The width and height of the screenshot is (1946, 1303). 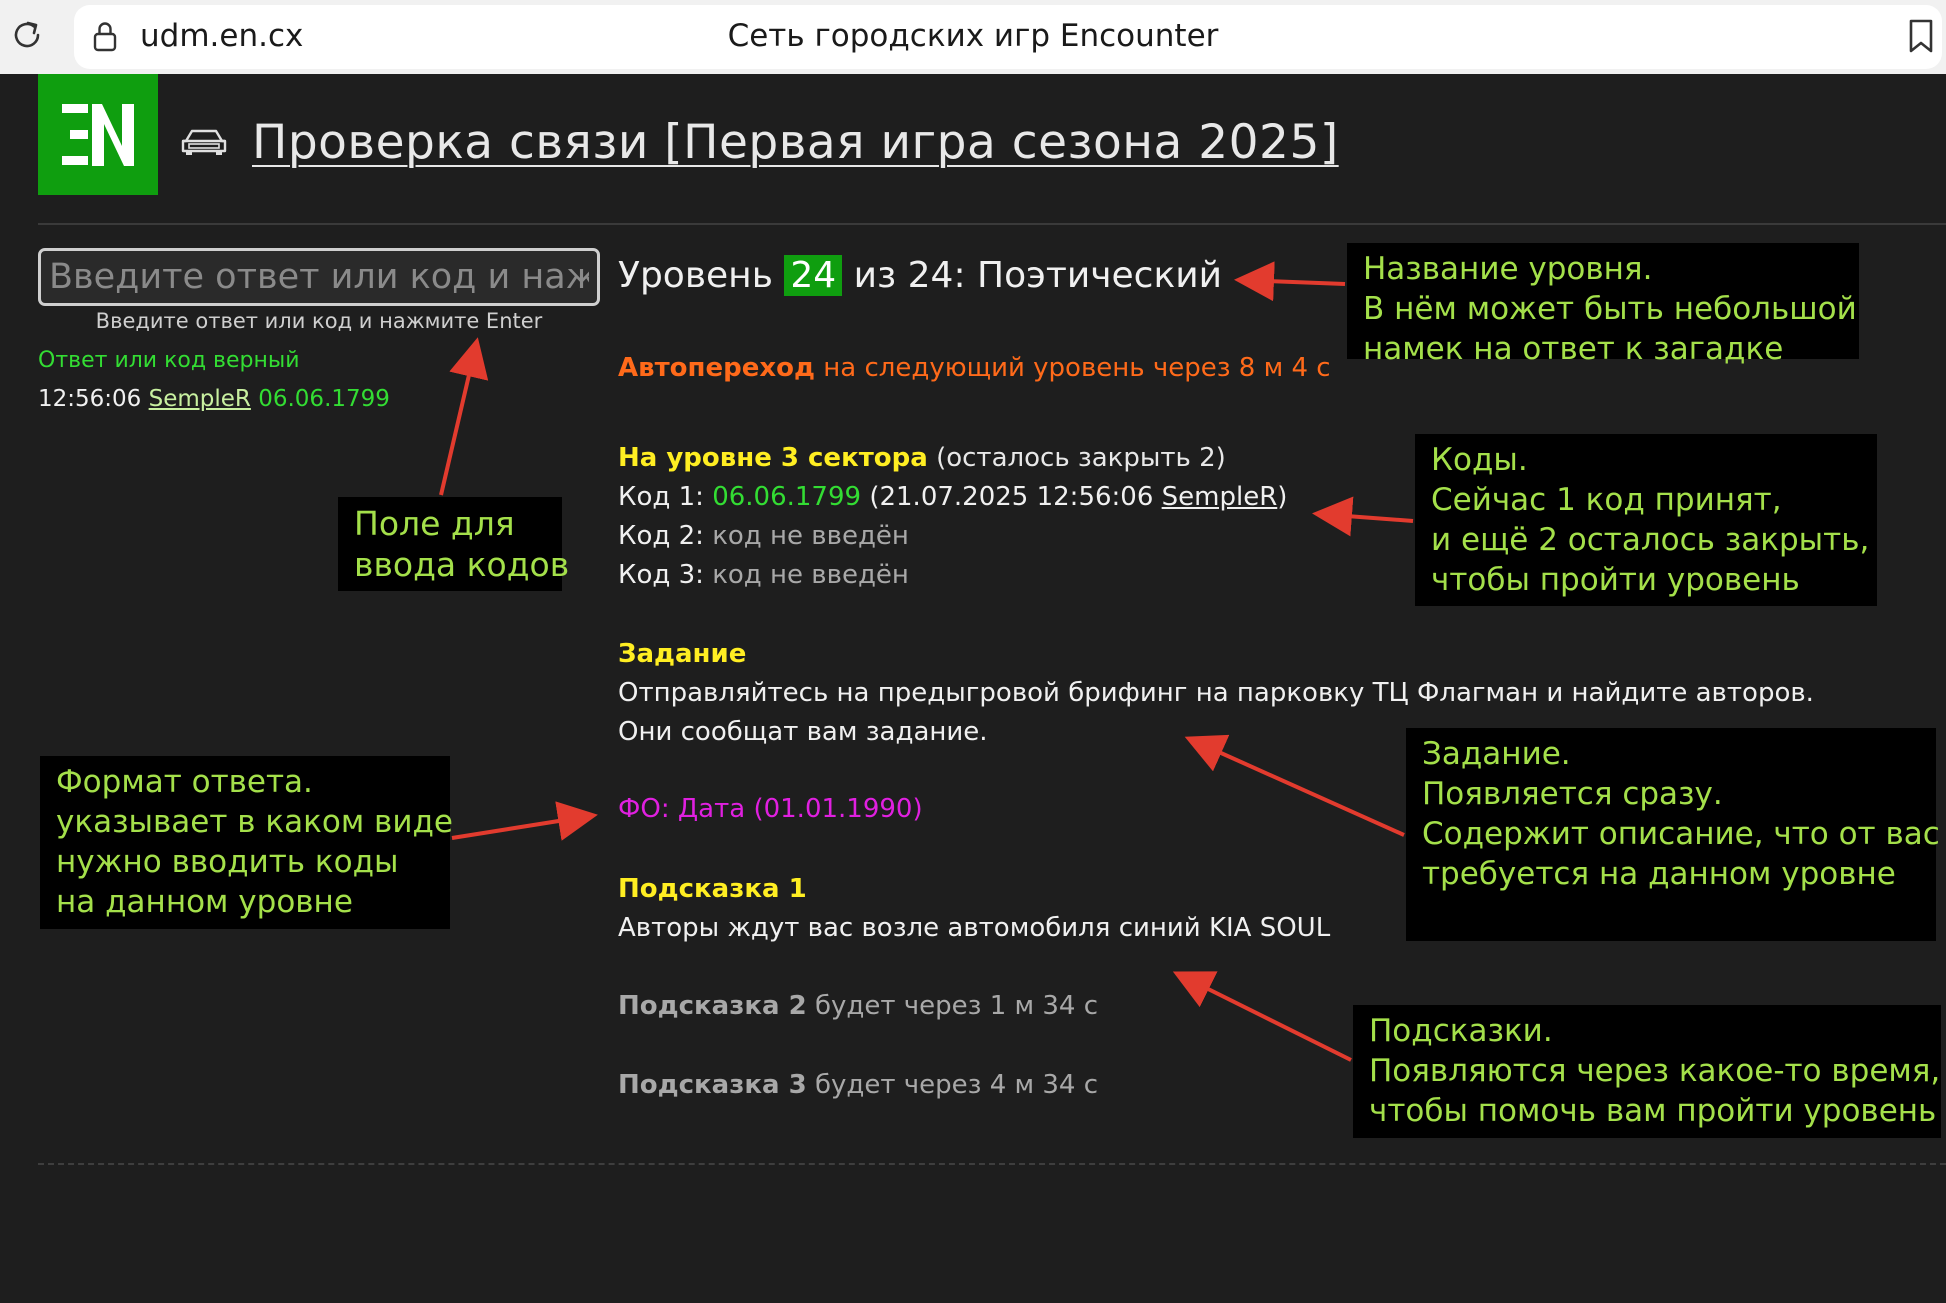 I want to click on arrow-codes, so click(x=1363, y=516).